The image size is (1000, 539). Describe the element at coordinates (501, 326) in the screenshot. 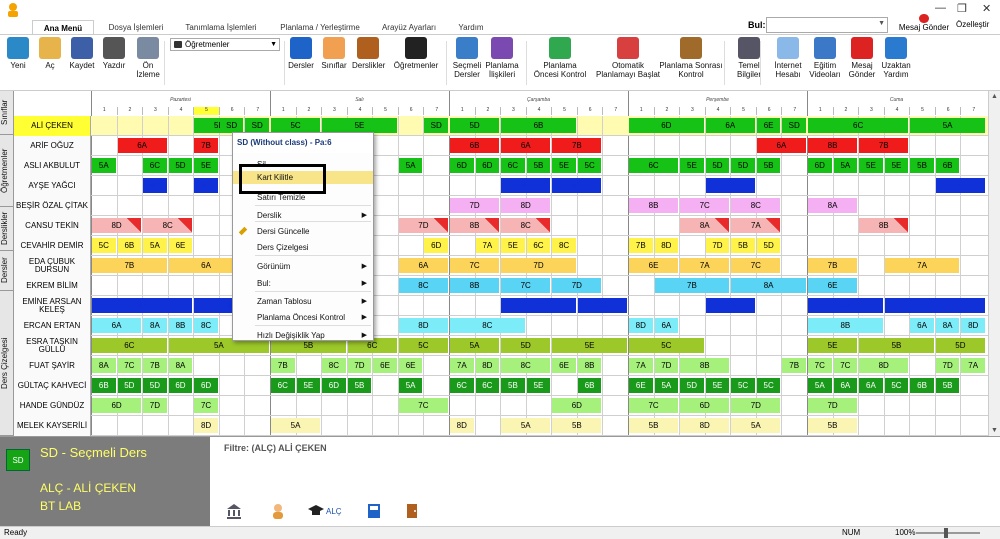

I see `table-row: ERCAN ERTAN 6A 8A 8B 8C 8D 8C 8D 6A 8B 6A 8A 8D` at that location.